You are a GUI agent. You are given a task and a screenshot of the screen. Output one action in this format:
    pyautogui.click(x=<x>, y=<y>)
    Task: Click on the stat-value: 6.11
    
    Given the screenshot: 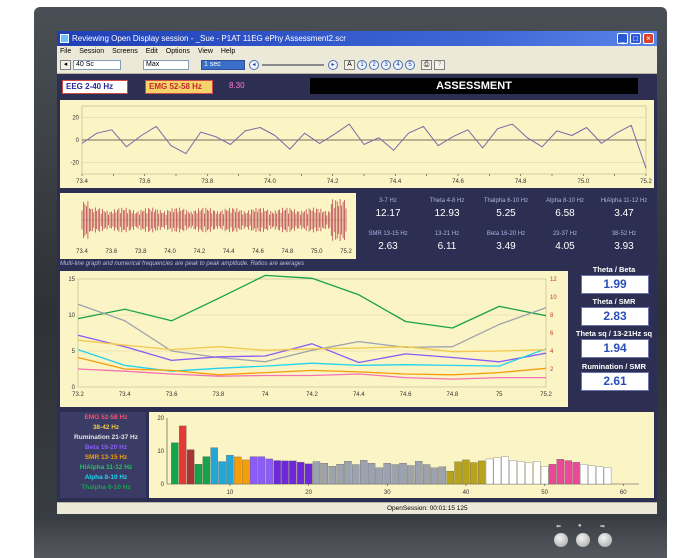 What is the action you would take?
    pyautogui.click(x=447, y=246)
    